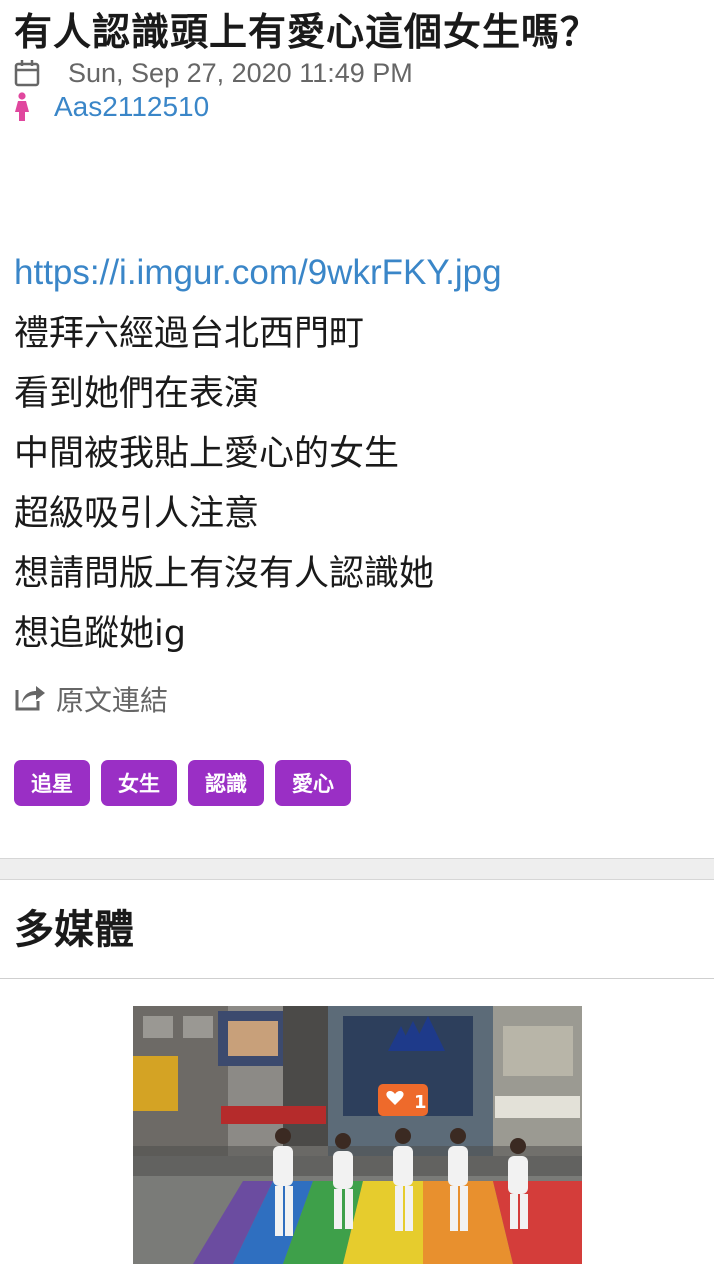 The width and height of the screenshot is (714, 1280). Describe the element at coordinates (139, 783) in the screenshot. I see `tag-chip: 女生` at that location.